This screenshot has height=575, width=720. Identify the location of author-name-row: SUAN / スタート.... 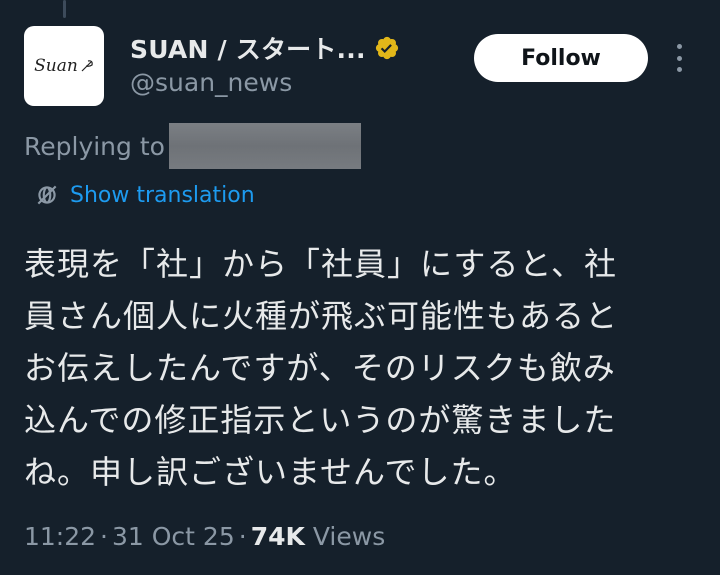
(265, 48).